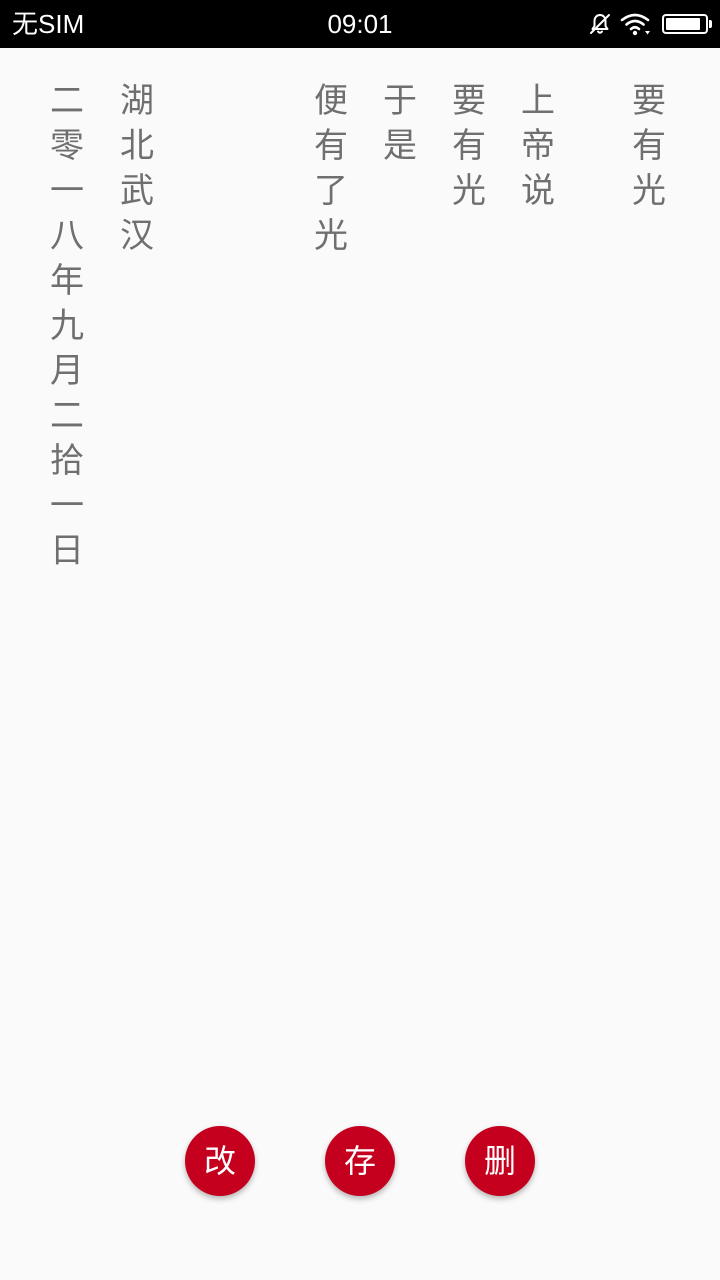  I want to click on action-bar: 改 存 删, so click(360, 1161).